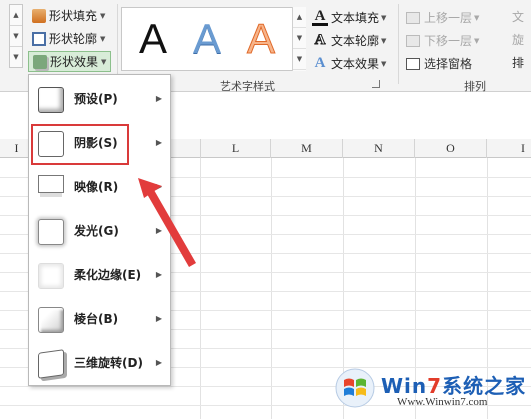 The image size is (531, 419). Describe the element at coordinates (448, 64) in the screenshot. I see `selection-pane-label: 选择窗格` at that location.